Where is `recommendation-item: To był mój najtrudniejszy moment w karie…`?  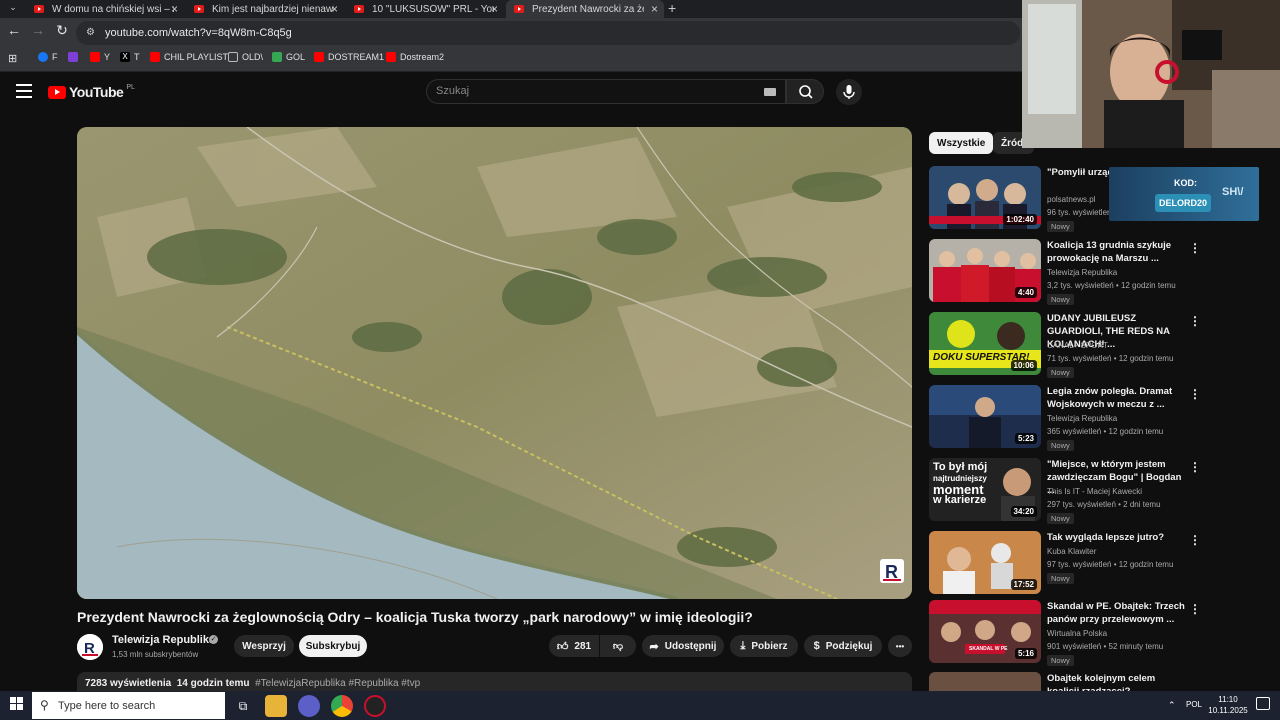
recommendation-item: To był mój najtrudniejszy moment w karie… is located at coordinates (1065, 491).